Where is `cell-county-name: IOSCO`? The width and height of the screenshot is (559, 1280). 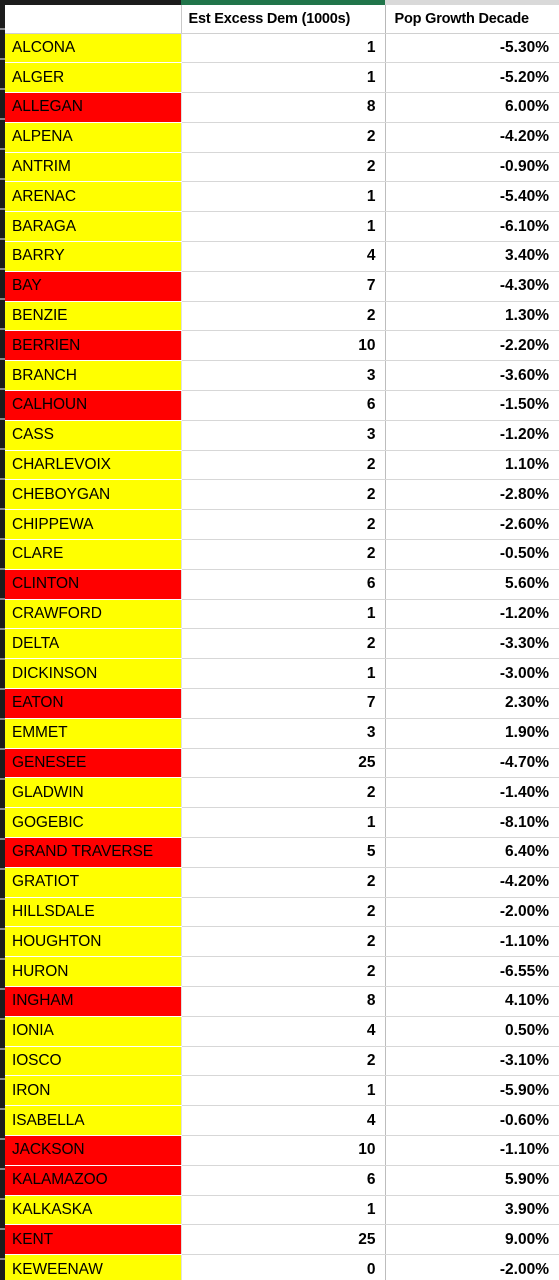
cell-county-name: IOSCO is located at coordinates (93, 1061).